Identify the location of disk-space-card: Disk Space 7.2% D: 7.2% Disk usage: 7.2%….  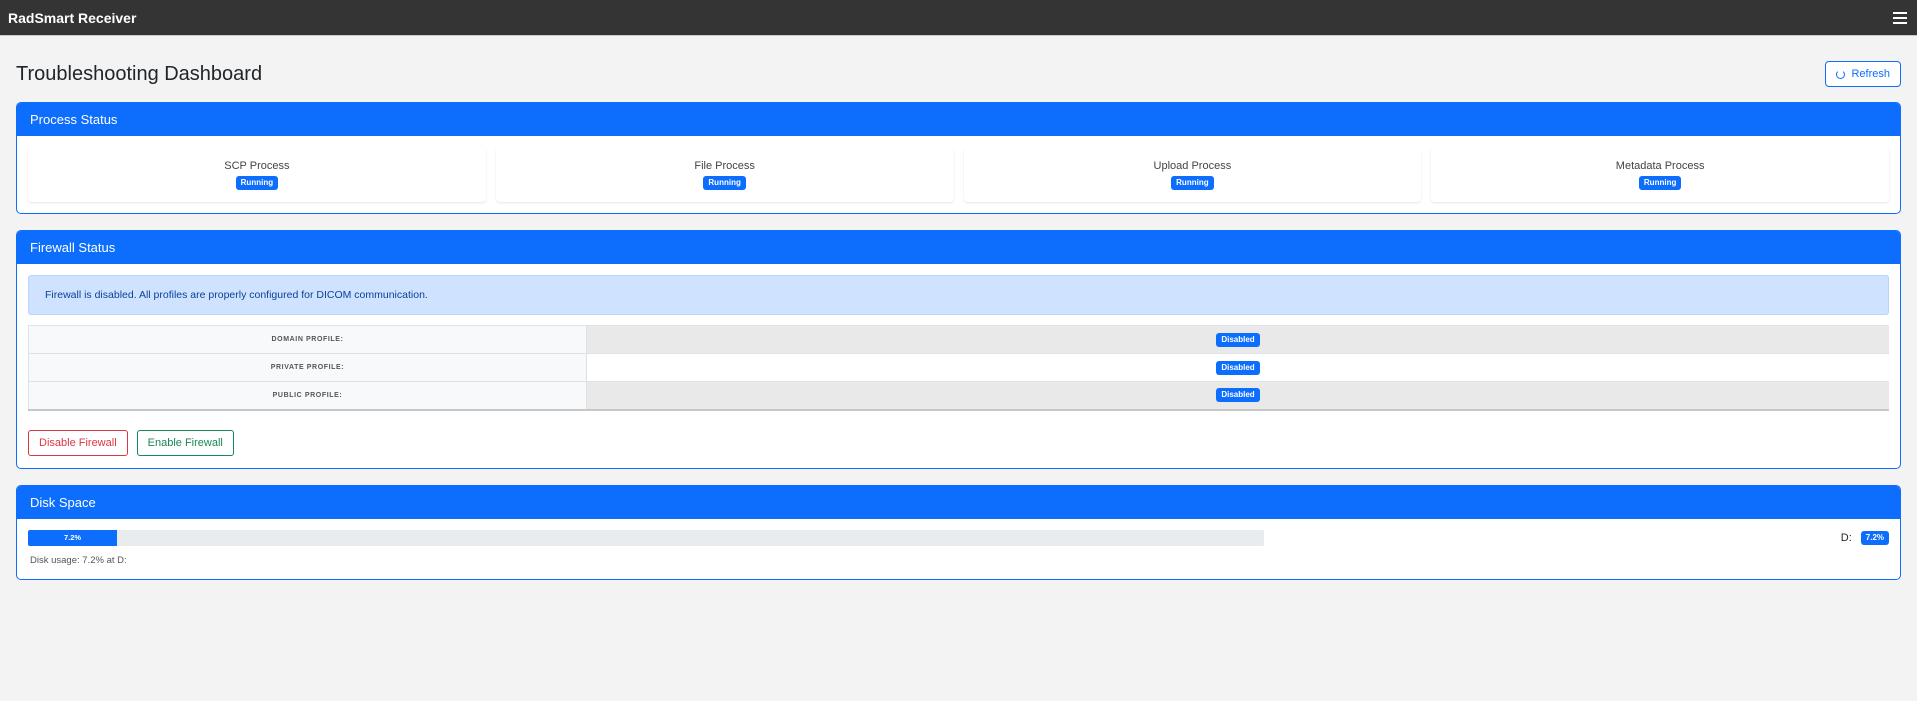
(958, 532).